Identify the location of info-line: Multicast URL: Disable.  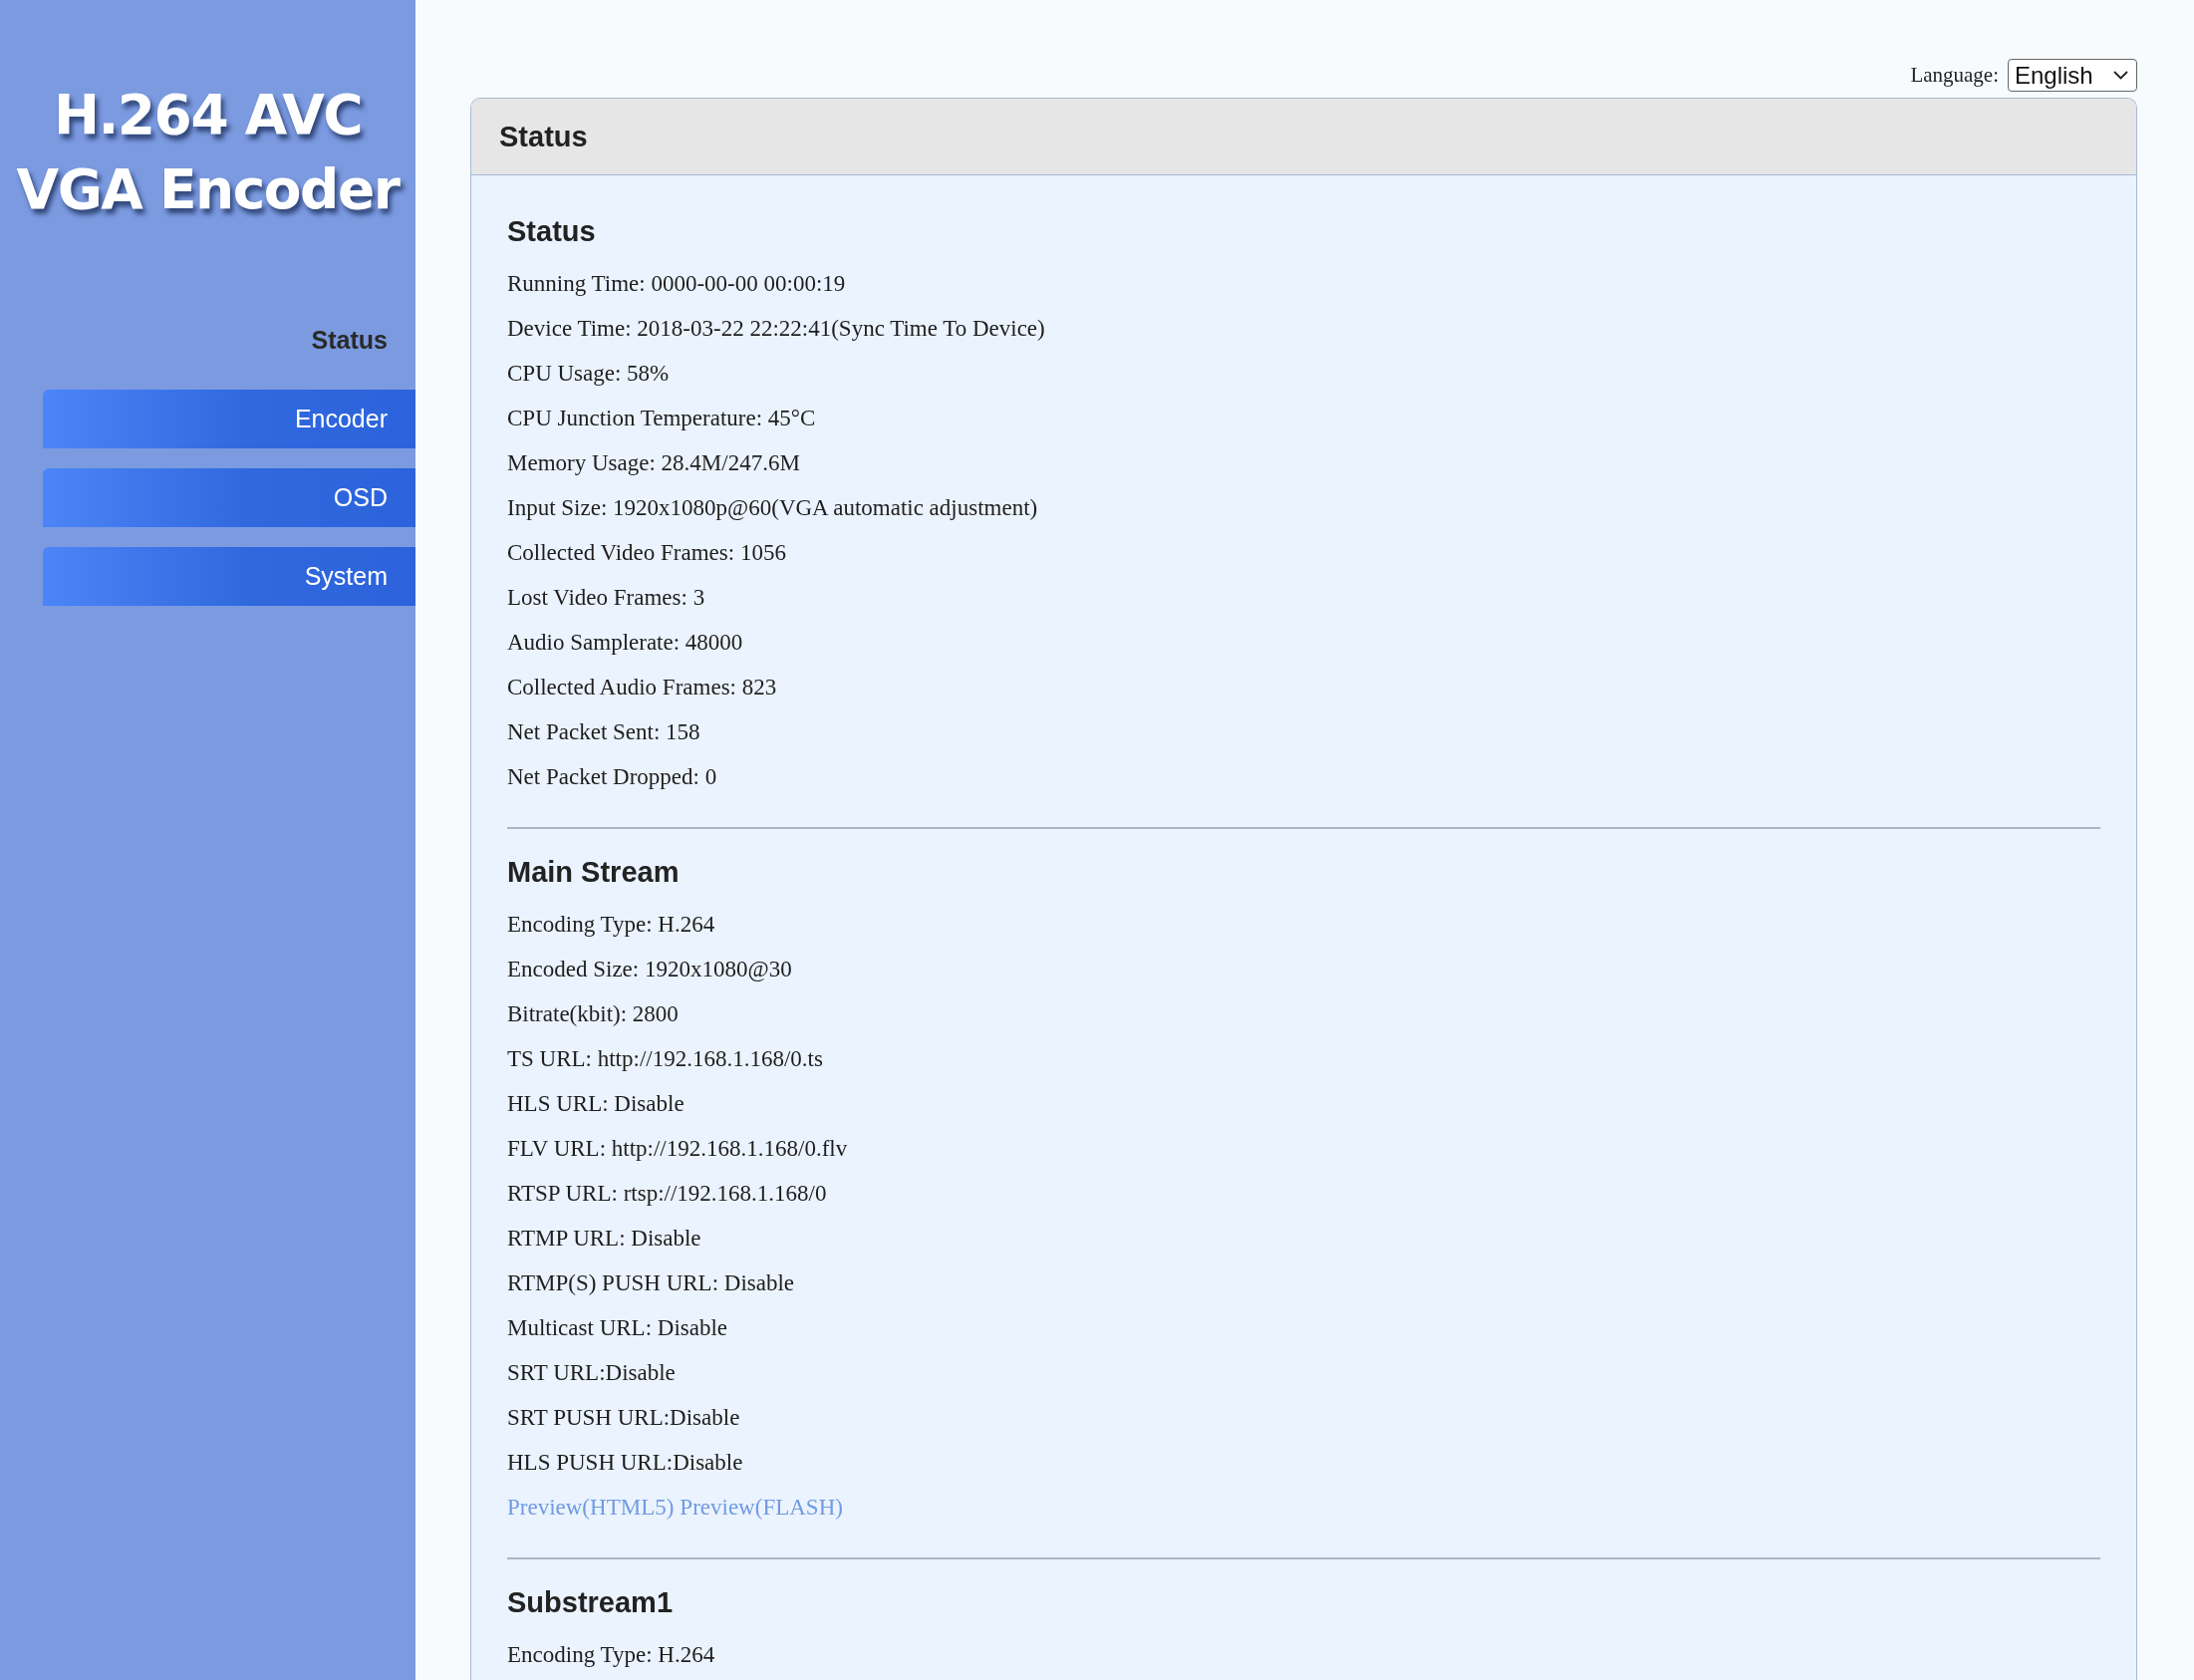
(618, 1328).